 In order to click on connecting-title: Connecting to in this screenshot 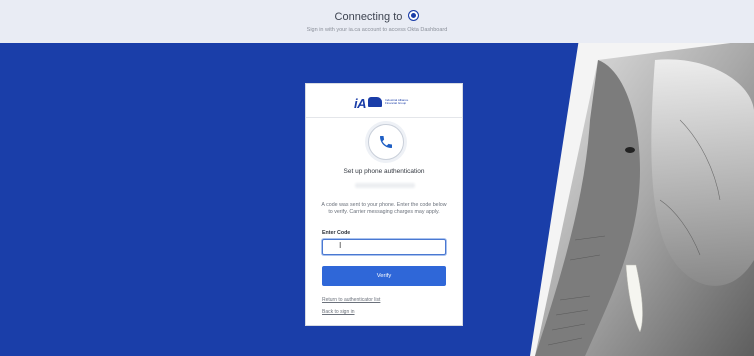, I will do `click(377, 16)`.